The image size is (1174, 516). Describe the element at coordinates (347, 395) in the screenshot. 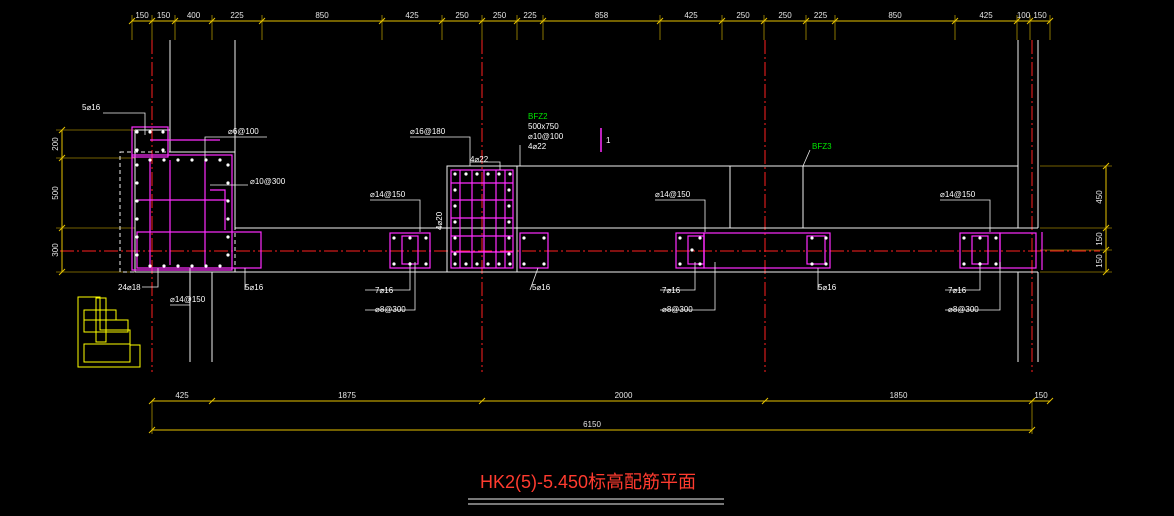

I see `dim-label: 1875` at that location.